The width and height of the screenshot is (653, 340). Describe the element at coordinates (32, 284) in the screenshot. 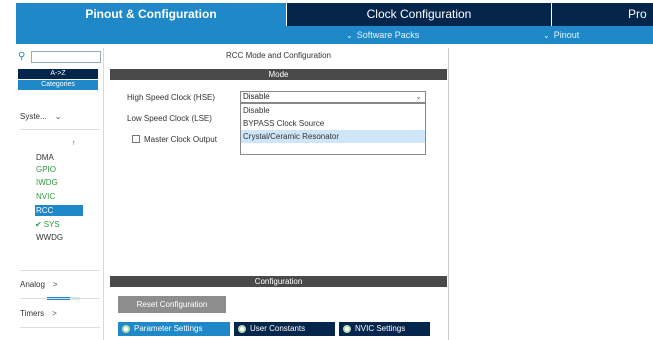

I see `analog-label: Analog` at that location.